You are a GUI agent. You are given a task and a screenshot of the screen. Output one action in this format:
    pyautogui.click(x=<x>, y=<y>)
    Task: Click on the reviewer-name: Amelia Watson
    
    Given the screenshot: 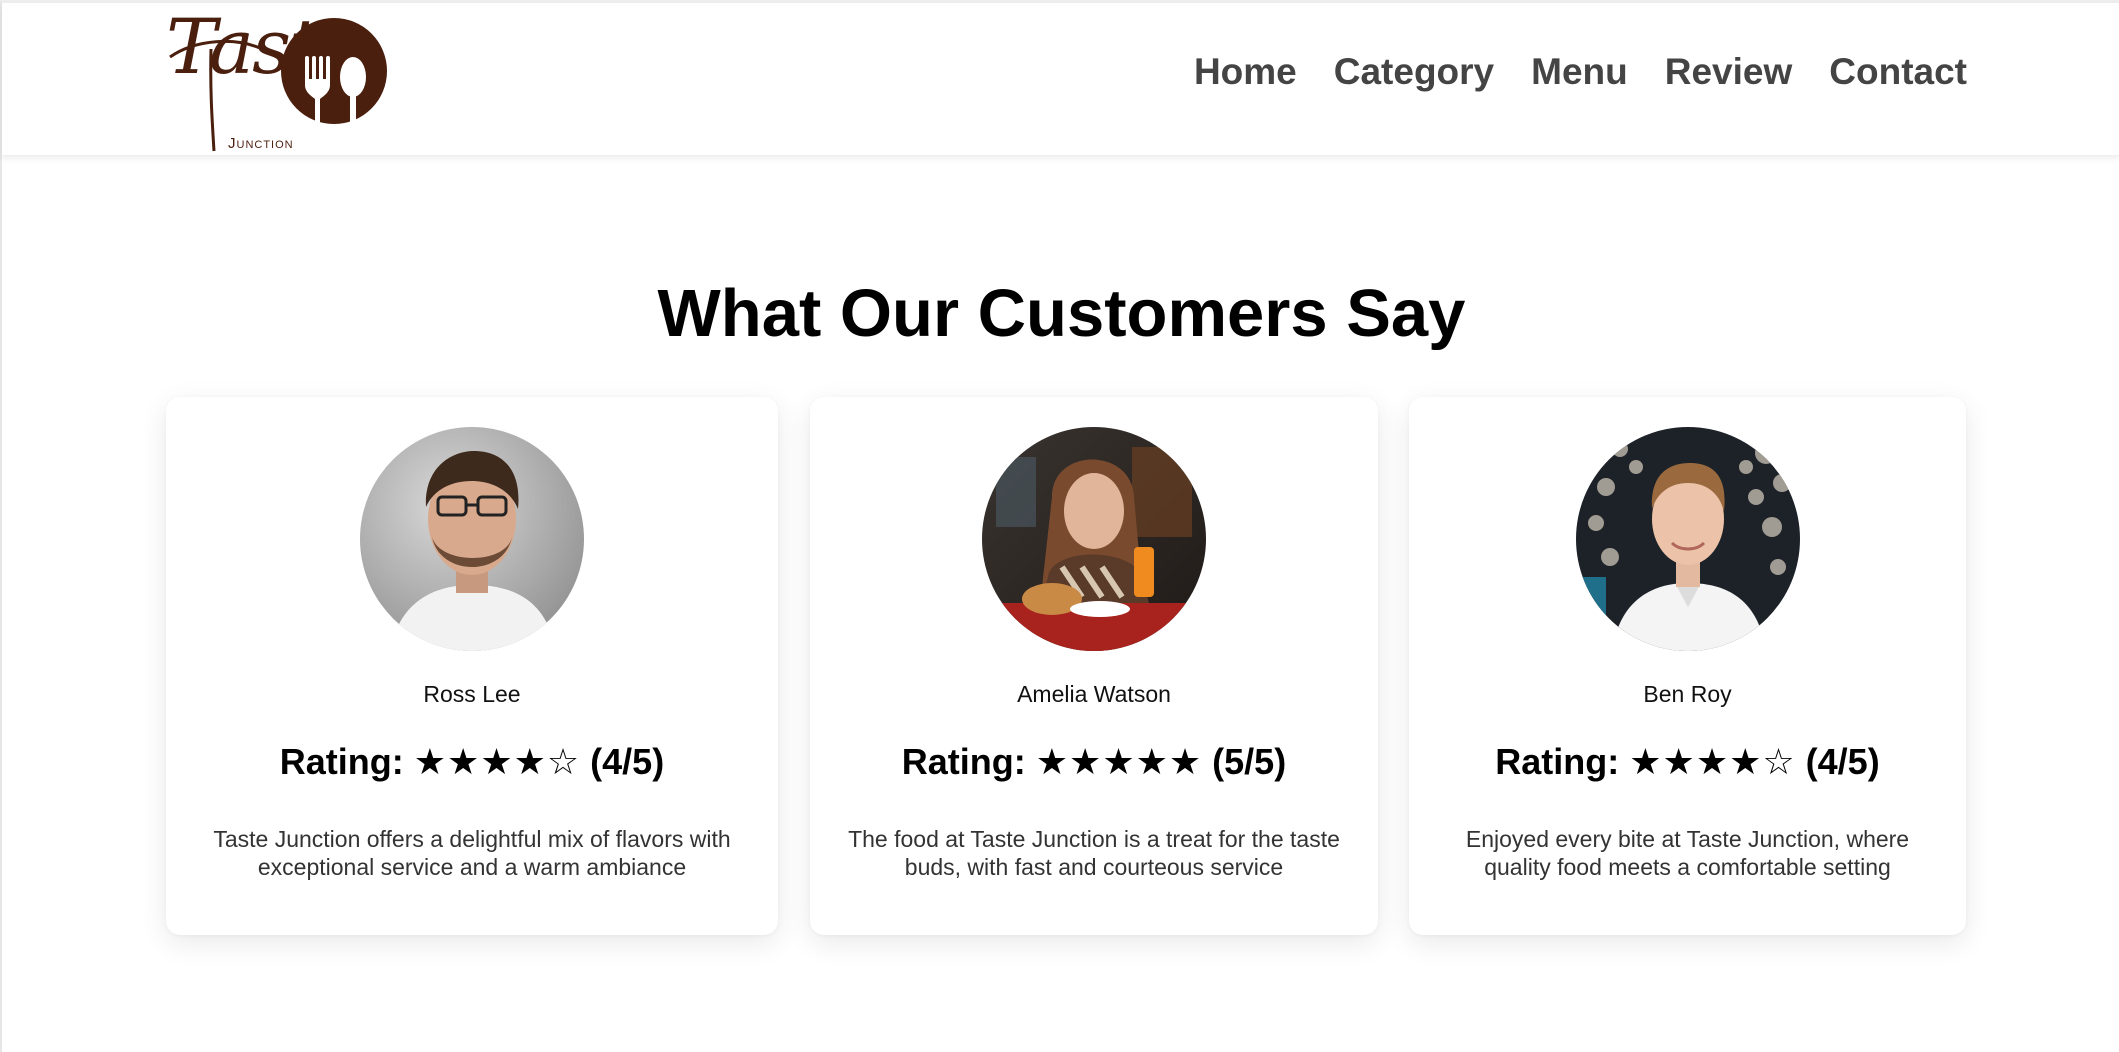 What is the action you would take?
    pyautogui.click(x=1094, y=694)
    